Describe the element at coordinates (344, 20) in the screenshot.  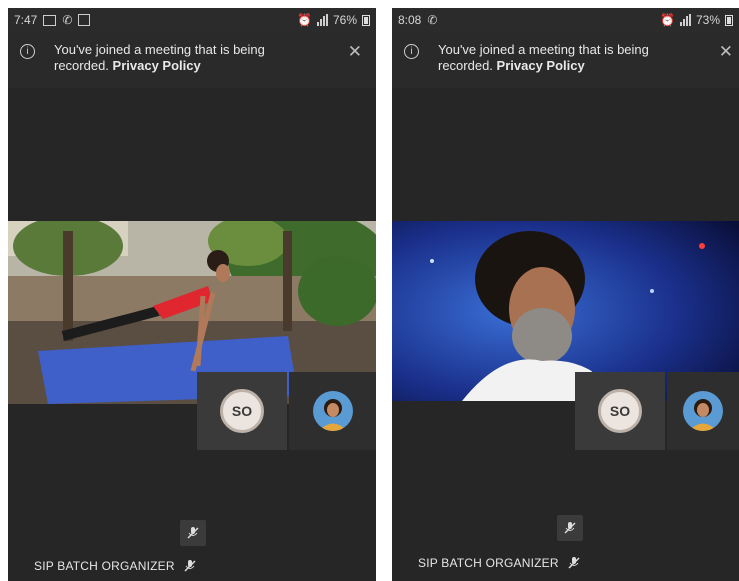
I see `battery-percent: 76%` at that location.